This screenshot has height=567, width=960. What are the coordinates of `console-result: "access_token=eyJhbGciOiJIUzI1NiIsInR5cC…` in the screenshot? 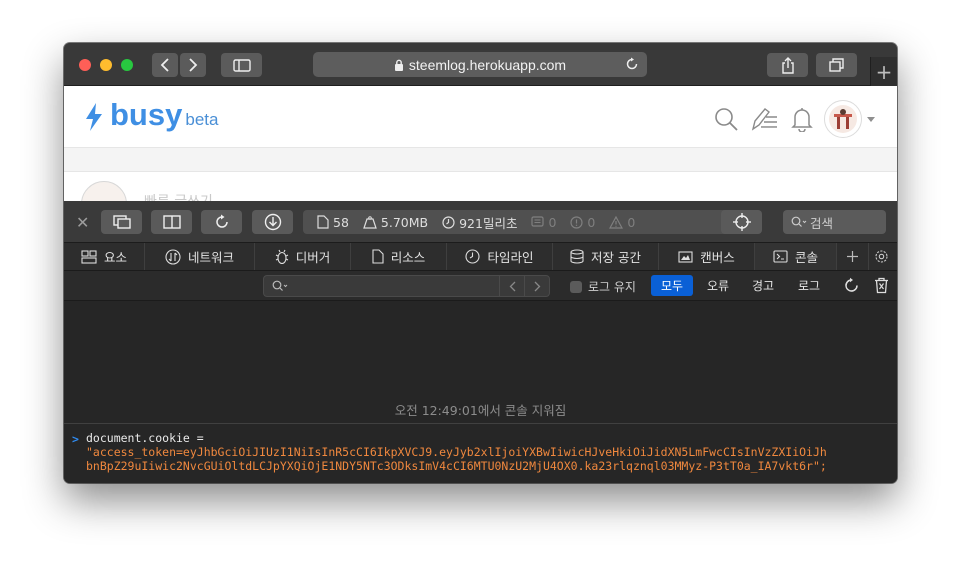 It's located at (489, 459).